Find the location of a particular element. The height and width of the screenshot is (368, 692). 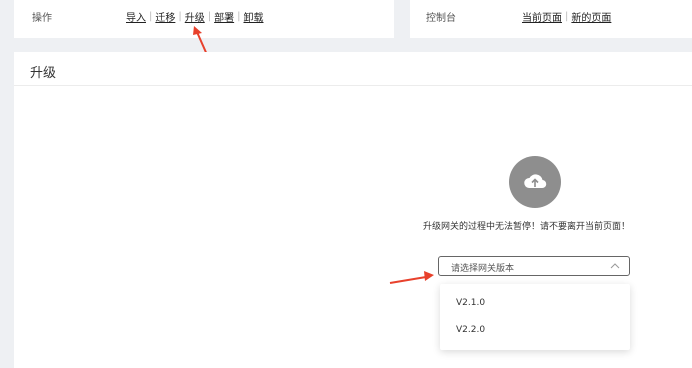

console-label: 控制台 is located at coordinates (441, 18).